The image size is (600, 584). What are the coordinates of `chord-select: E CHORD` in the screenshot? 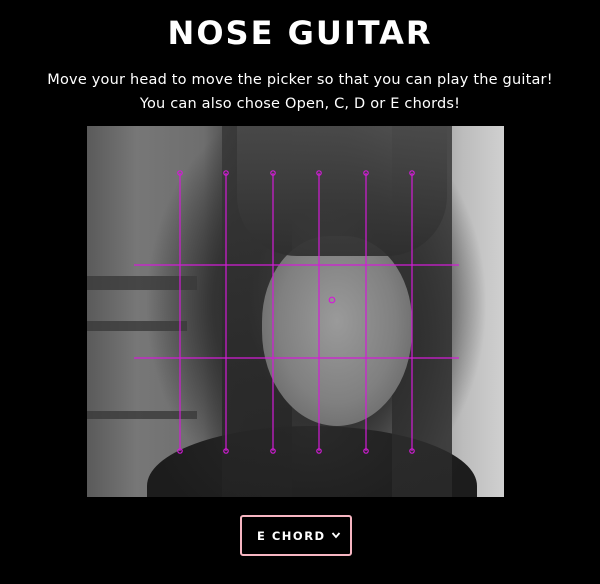 It's located at (296, 535).